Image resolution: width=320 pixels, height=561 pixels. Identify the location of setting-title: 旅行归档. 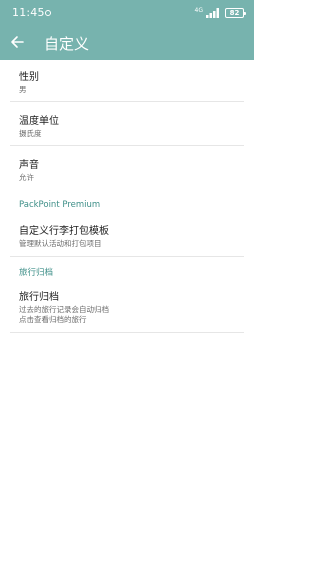
(39, 297).